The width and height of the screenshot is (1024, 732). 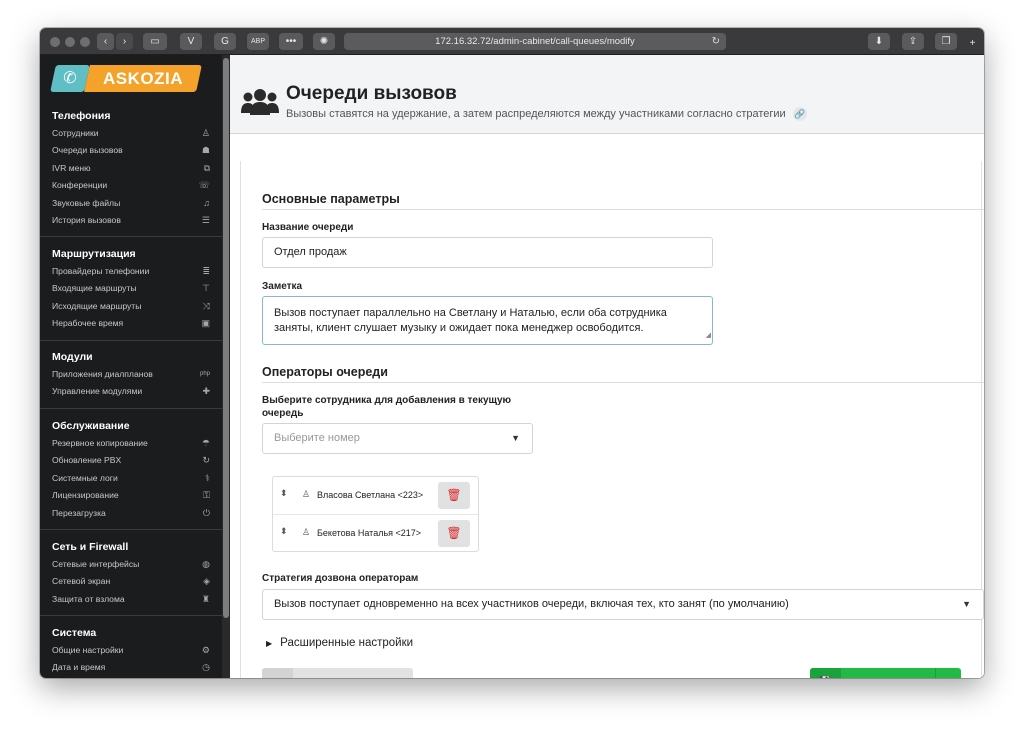 What do you see at coordinates (55, 42) in the screenshot?
I see `close-window-button` at bounding box center [55, 42].